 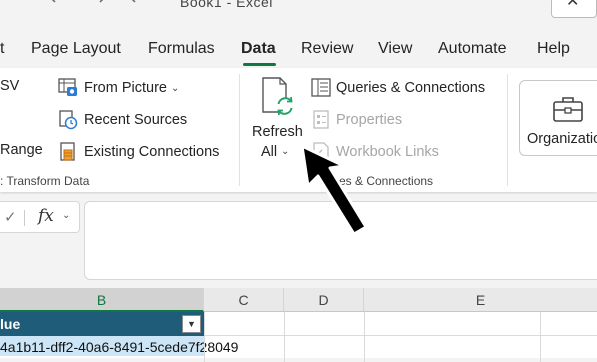 What do you see at coordinates (327, 49) in the screenshot?
I see `tab-review: Review` at bounding box center [327, 49].